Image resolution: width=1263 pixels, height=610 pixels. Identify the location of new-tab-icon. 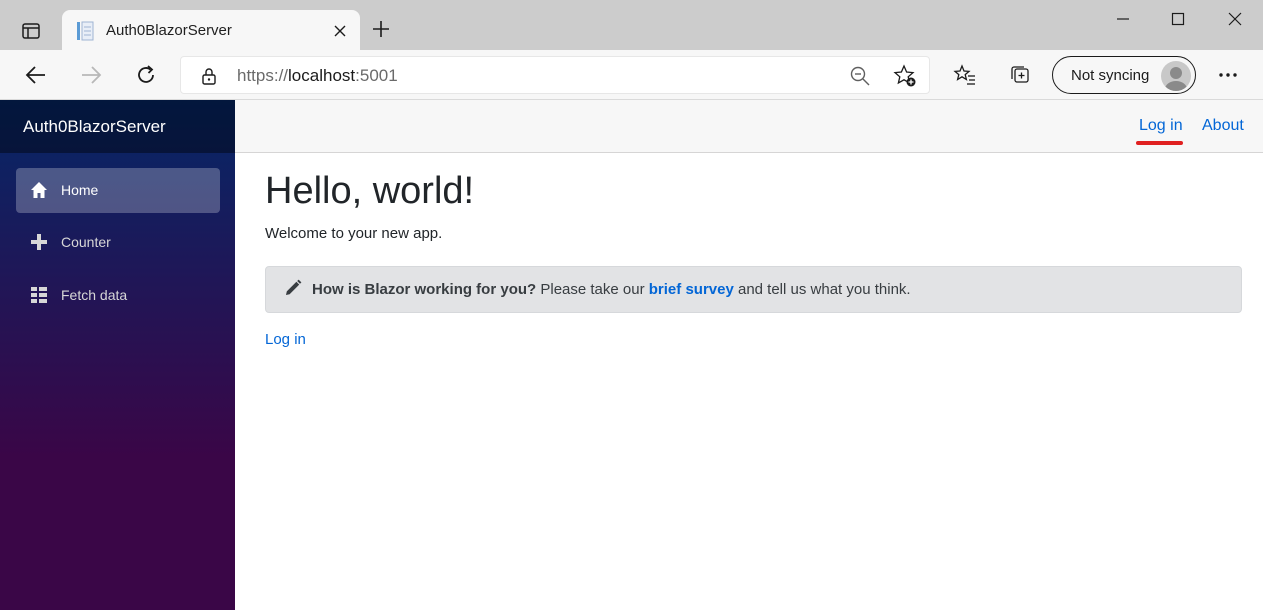
(381, 29).